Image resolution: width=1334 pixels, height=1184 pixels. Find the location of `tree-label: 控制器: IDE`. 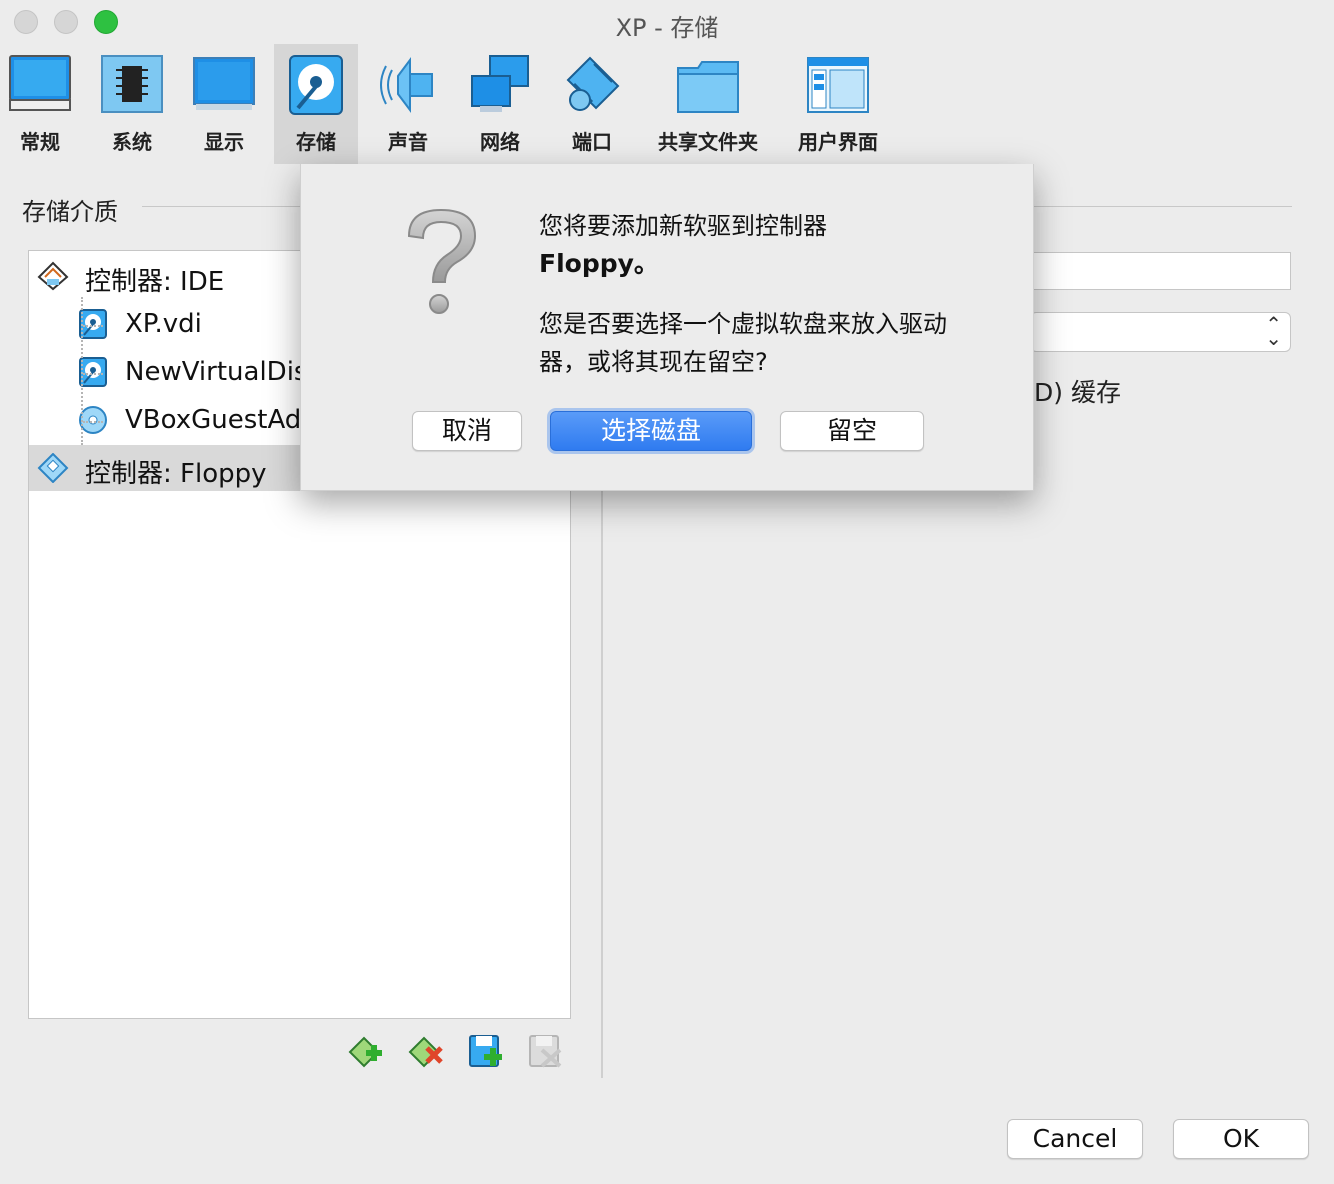

tree-label: 控制器: IDE is located at coordinates (155, 282).